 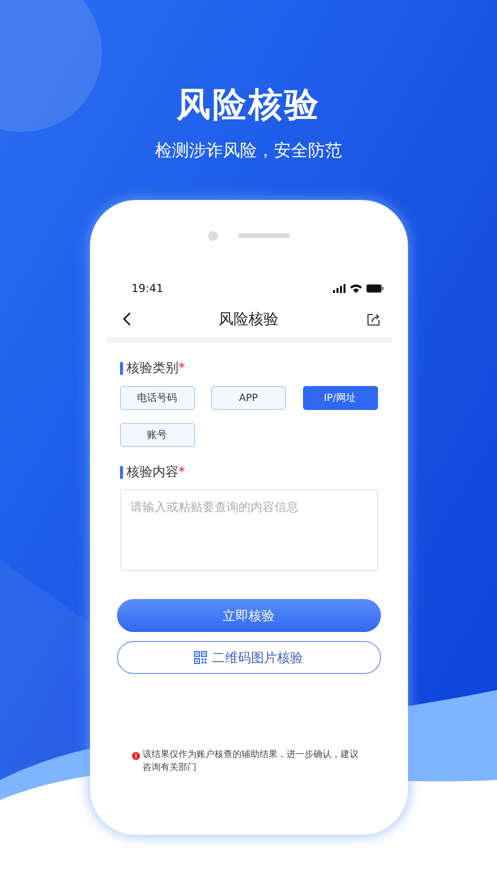 I want to click on category-option: APP, so click(x=248, y=398).